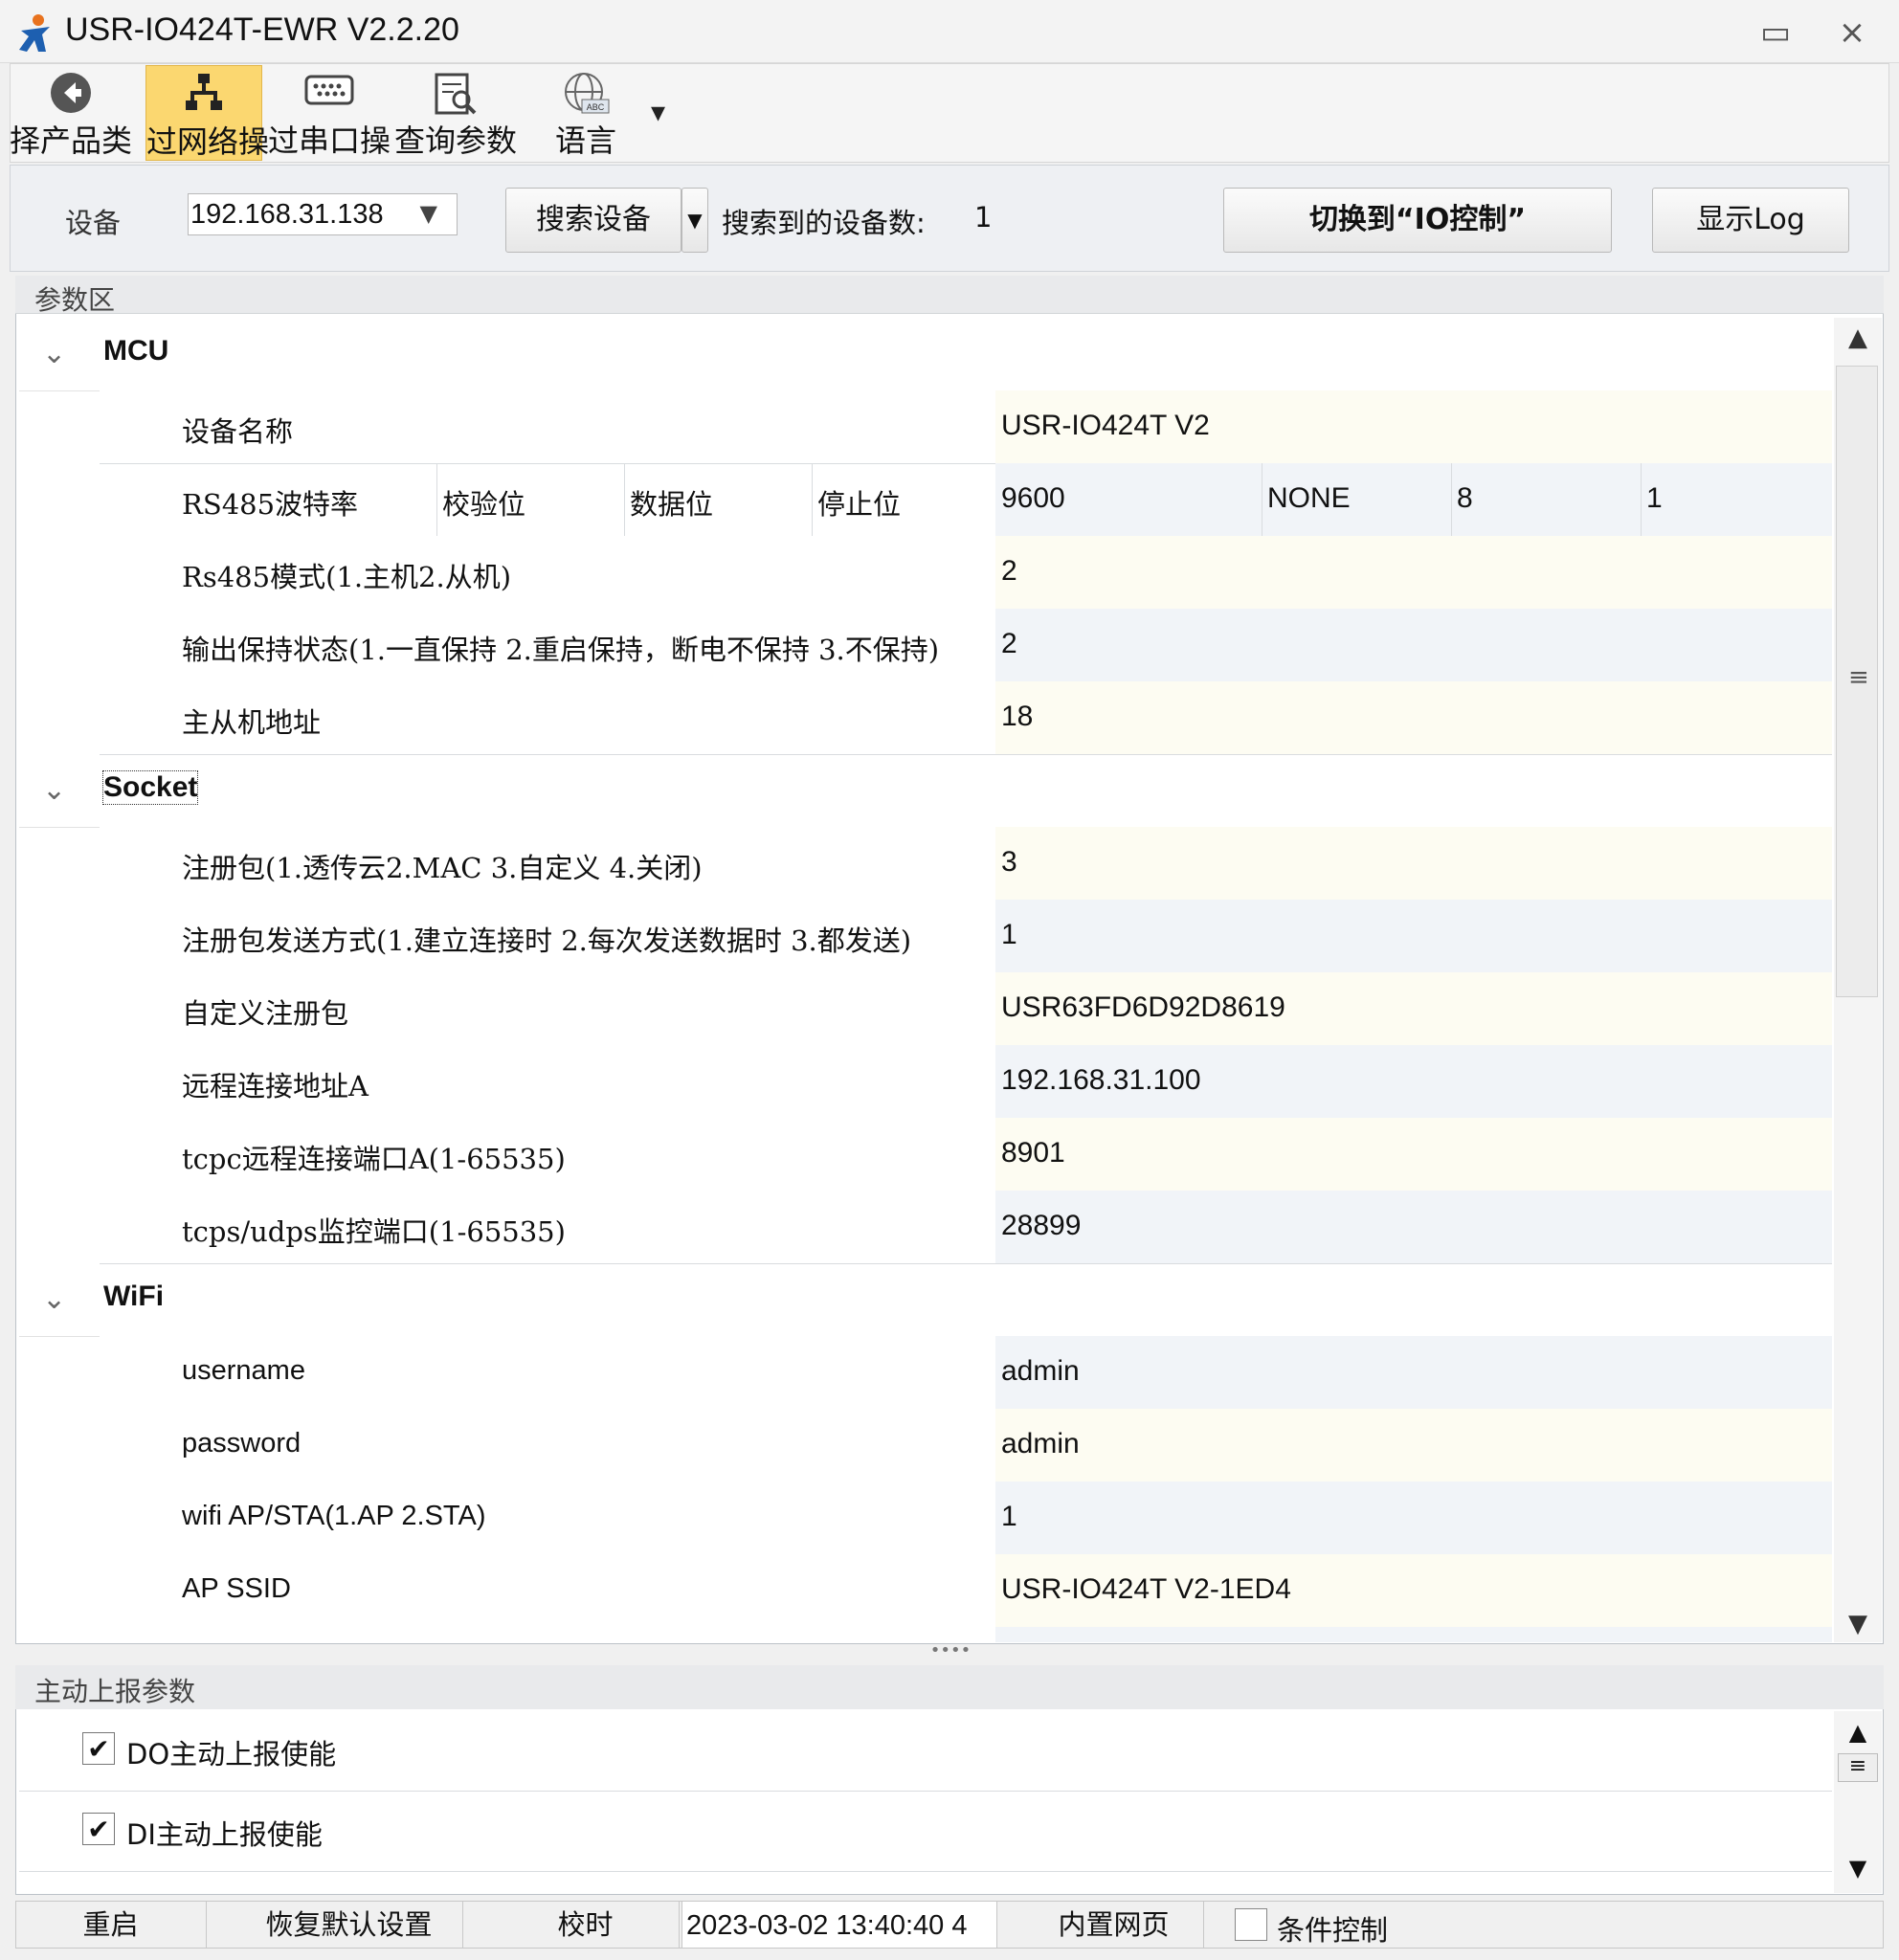  What do you see at coordinates (242, 1443) in the screenshot?
I see `password-label: password` at bounding box center [242, 1443].